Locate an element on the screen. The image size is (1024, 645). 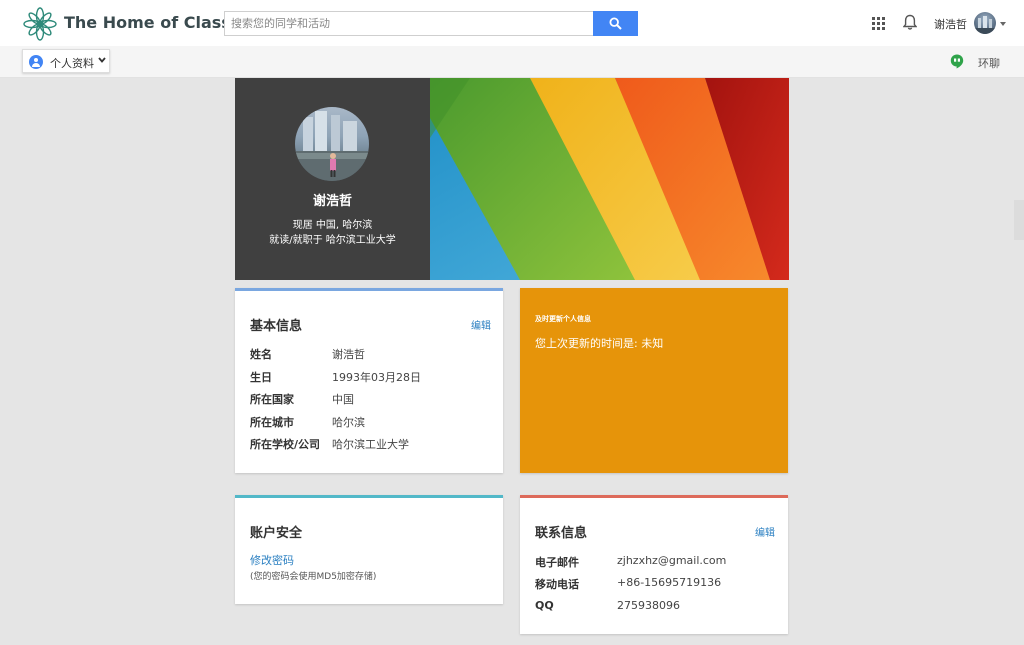
hero-profile-panel: 谢浩哲 现居 中国, 哈尔滨 就读/就职于 哈尔滨工业大学 is located at coordinates (332, 179).